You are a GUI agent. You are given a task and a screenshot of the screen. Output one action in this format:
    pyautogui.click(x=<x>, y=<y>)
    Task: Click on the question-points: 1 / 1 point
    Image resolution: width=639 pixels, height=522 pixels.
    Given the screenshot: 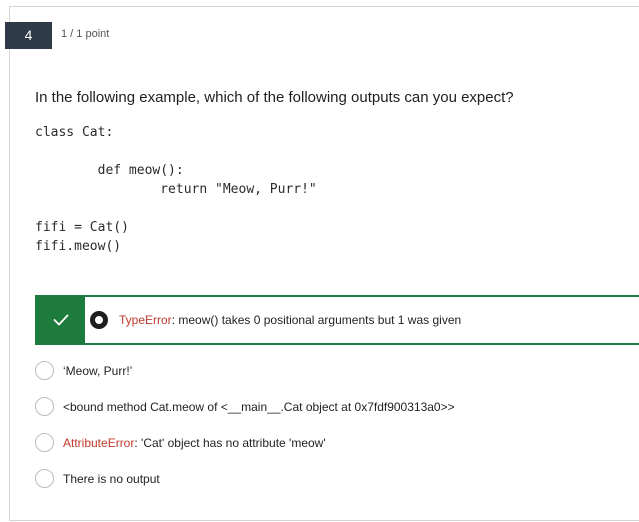 What is the action you would take?
    pyautogui.click(x=85, y=34)
    